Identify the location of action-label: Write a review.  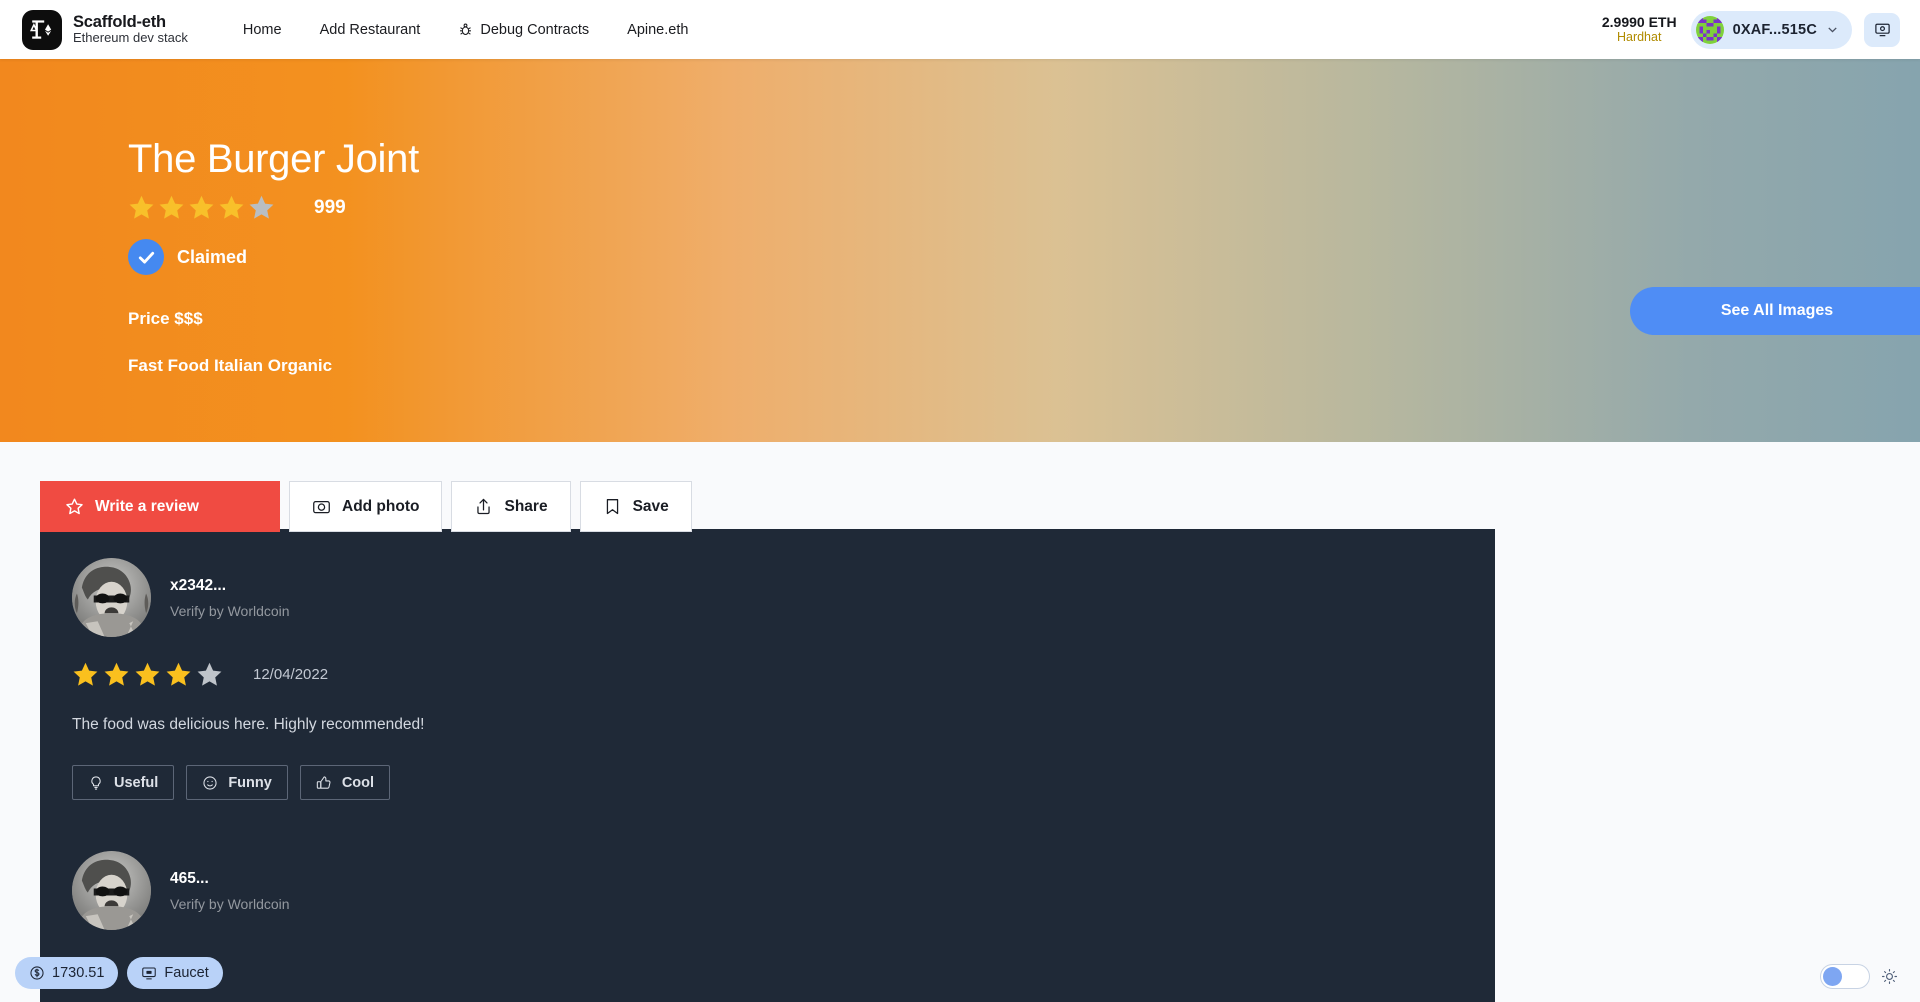
(147, 506).